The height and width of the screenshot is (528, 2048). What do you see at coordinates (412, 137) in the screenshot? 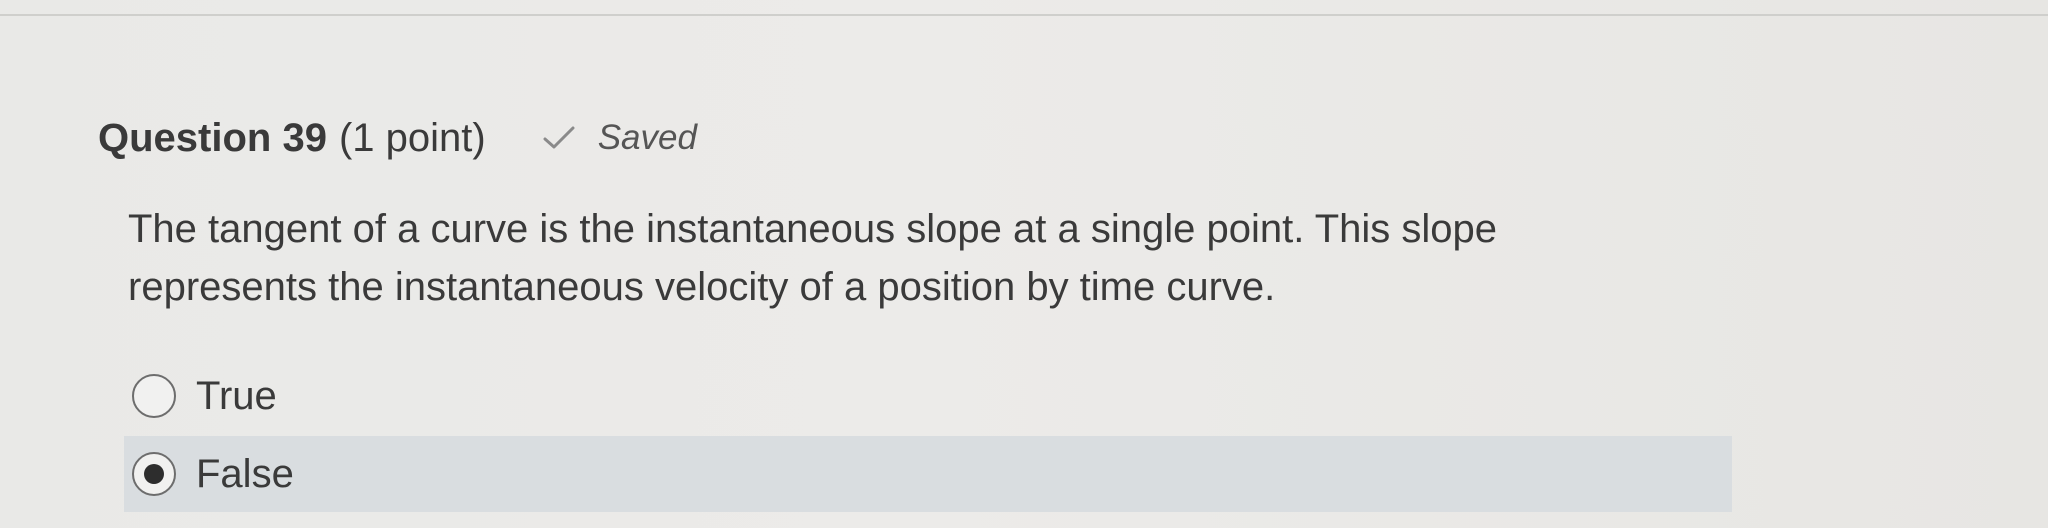
I see `question-points: (1 point)` at bounding box center [412, 137].